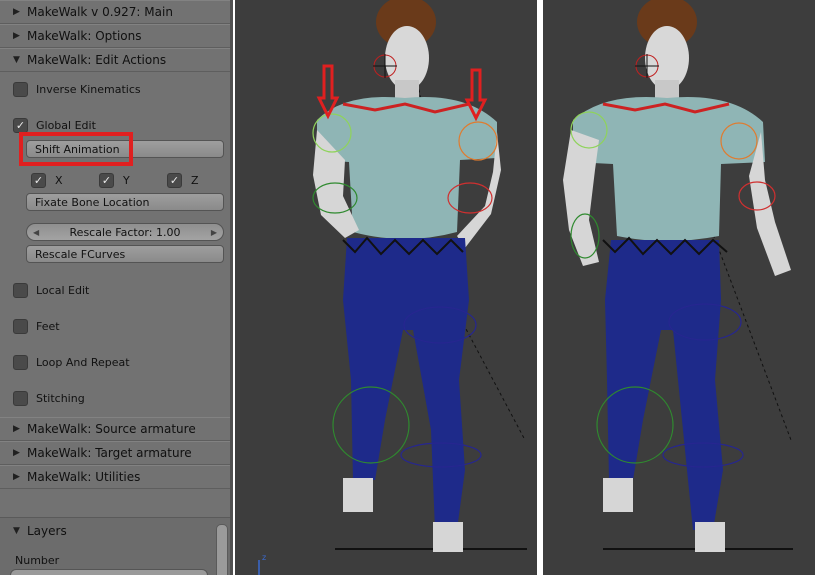 This screenshot has height=575, width=815. I want to click on rescale-factor-slider: ◀ Rescale Factor: 1.00 ▶, so click(125, 232).